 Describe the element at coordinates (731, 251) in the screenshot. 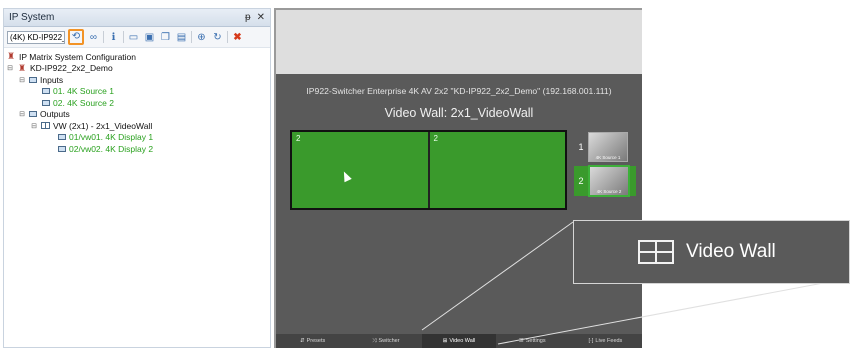

I see `callout-label: Video Wall` at that location.